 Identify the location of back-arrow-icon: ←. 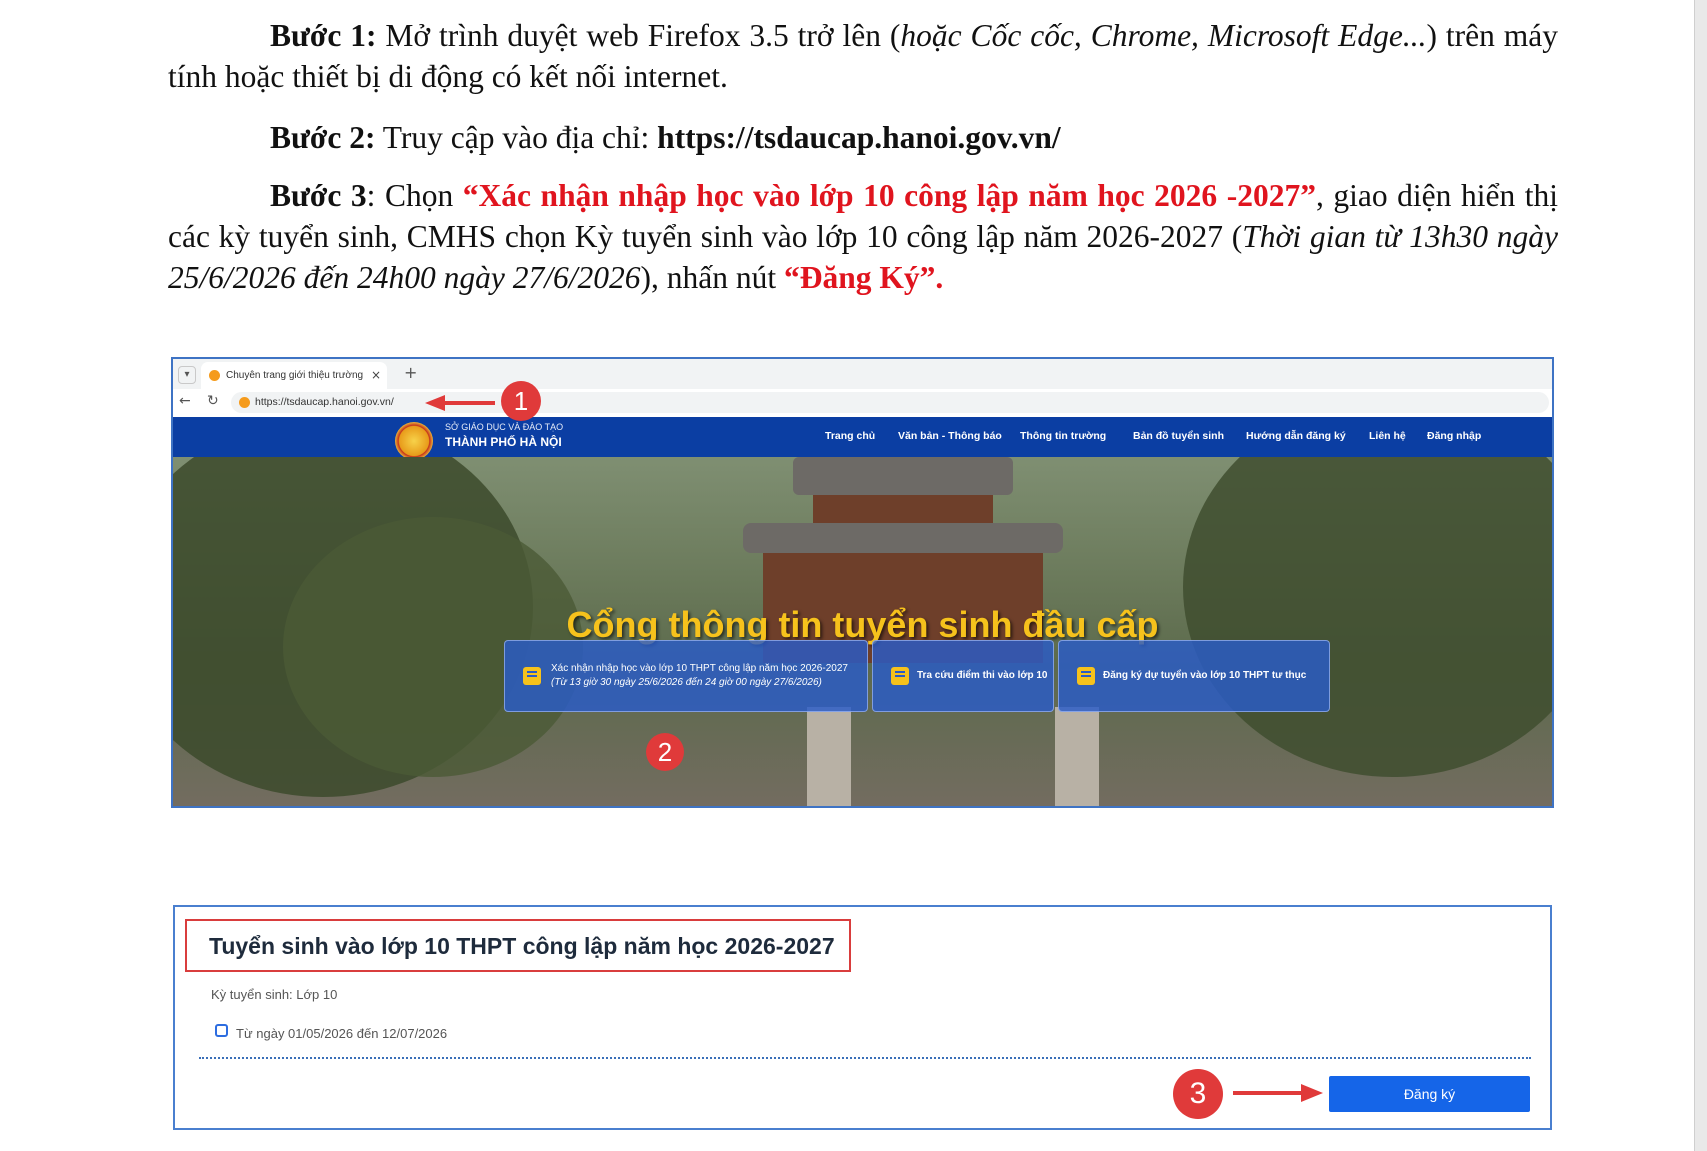
(185, 401).